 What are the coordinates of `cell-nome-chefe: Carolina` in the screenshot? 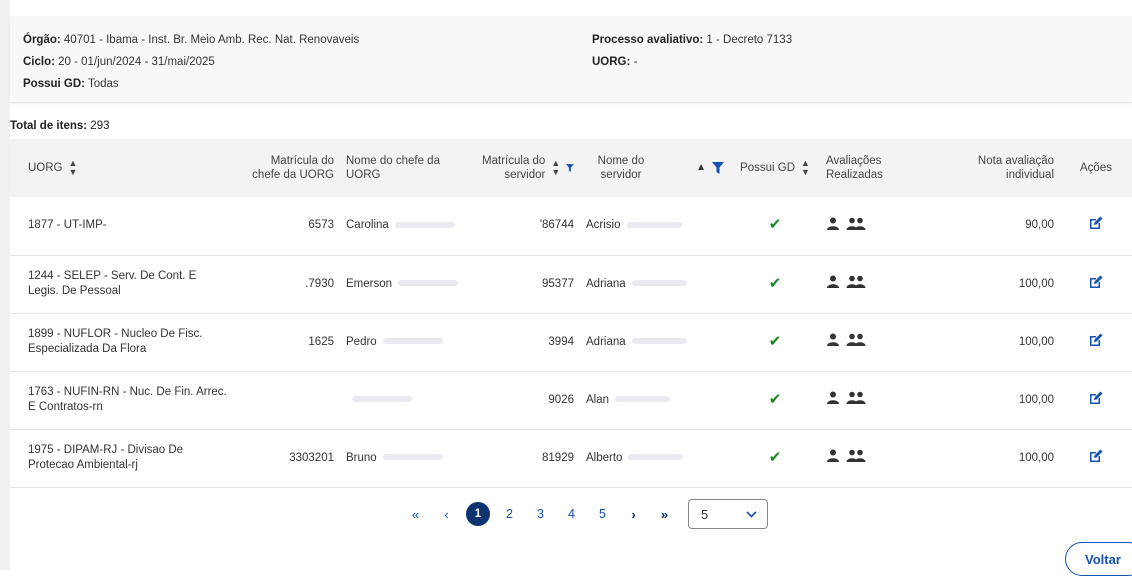 It's located at (405, 226).